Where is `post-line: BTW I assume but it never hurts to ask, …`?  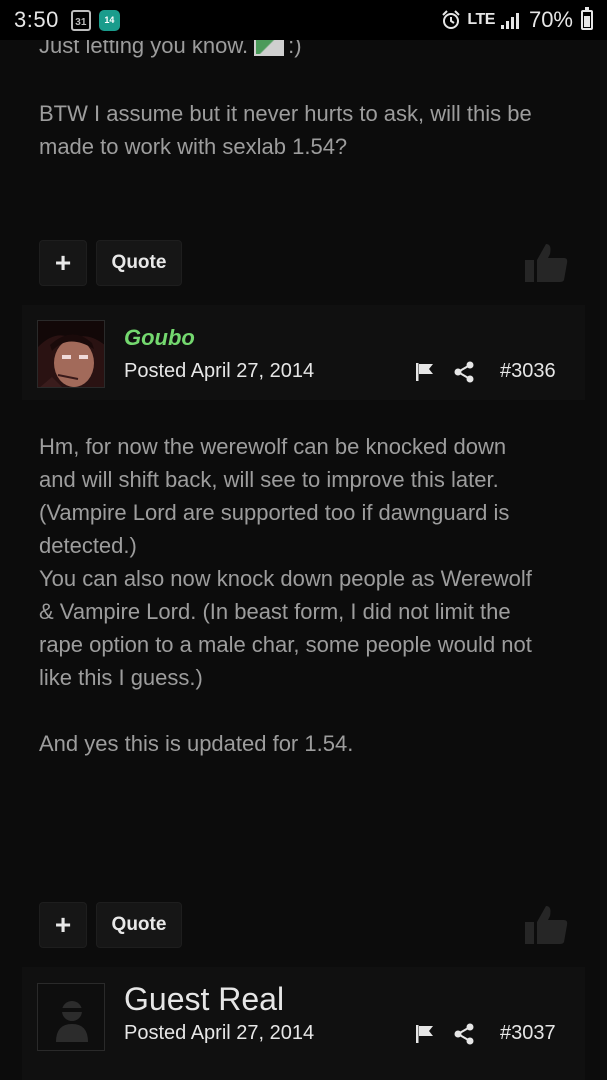 post-line: BTW I assume but it never hurts to ask, … is located at coordinates (285, 113).